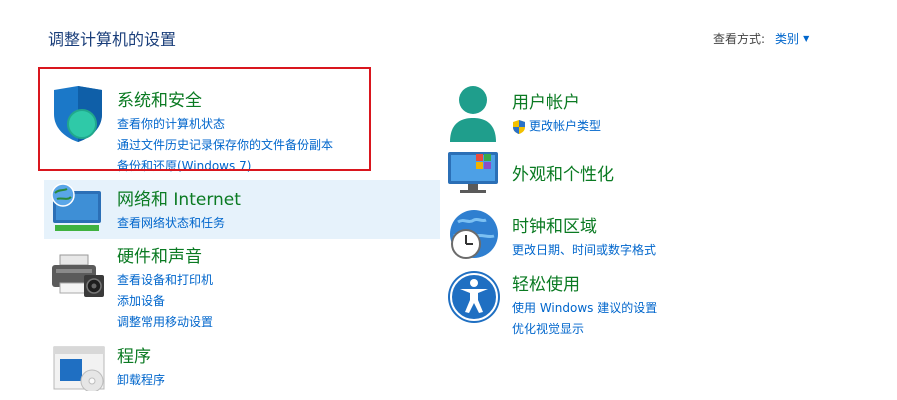 This screenshot has height=400, width=897. Describe the element at coordinates (787, 39) in the screenshot. I see `view-by-value: 类别` at that location.